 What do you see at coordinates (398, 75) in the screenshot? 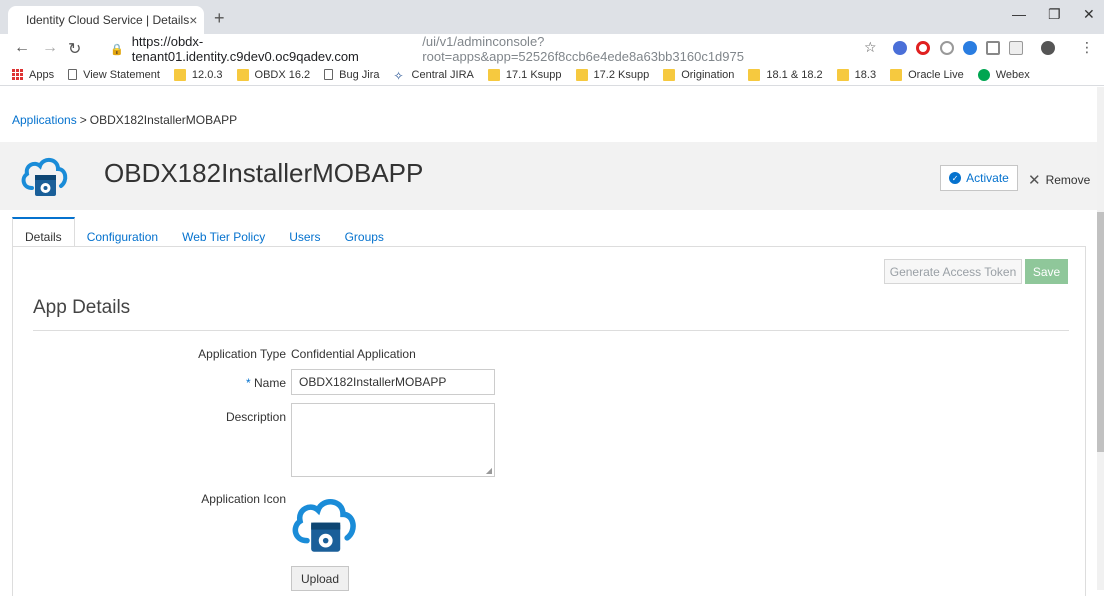
I see `jira-icon: ✧` at bounding box center [398, 75].